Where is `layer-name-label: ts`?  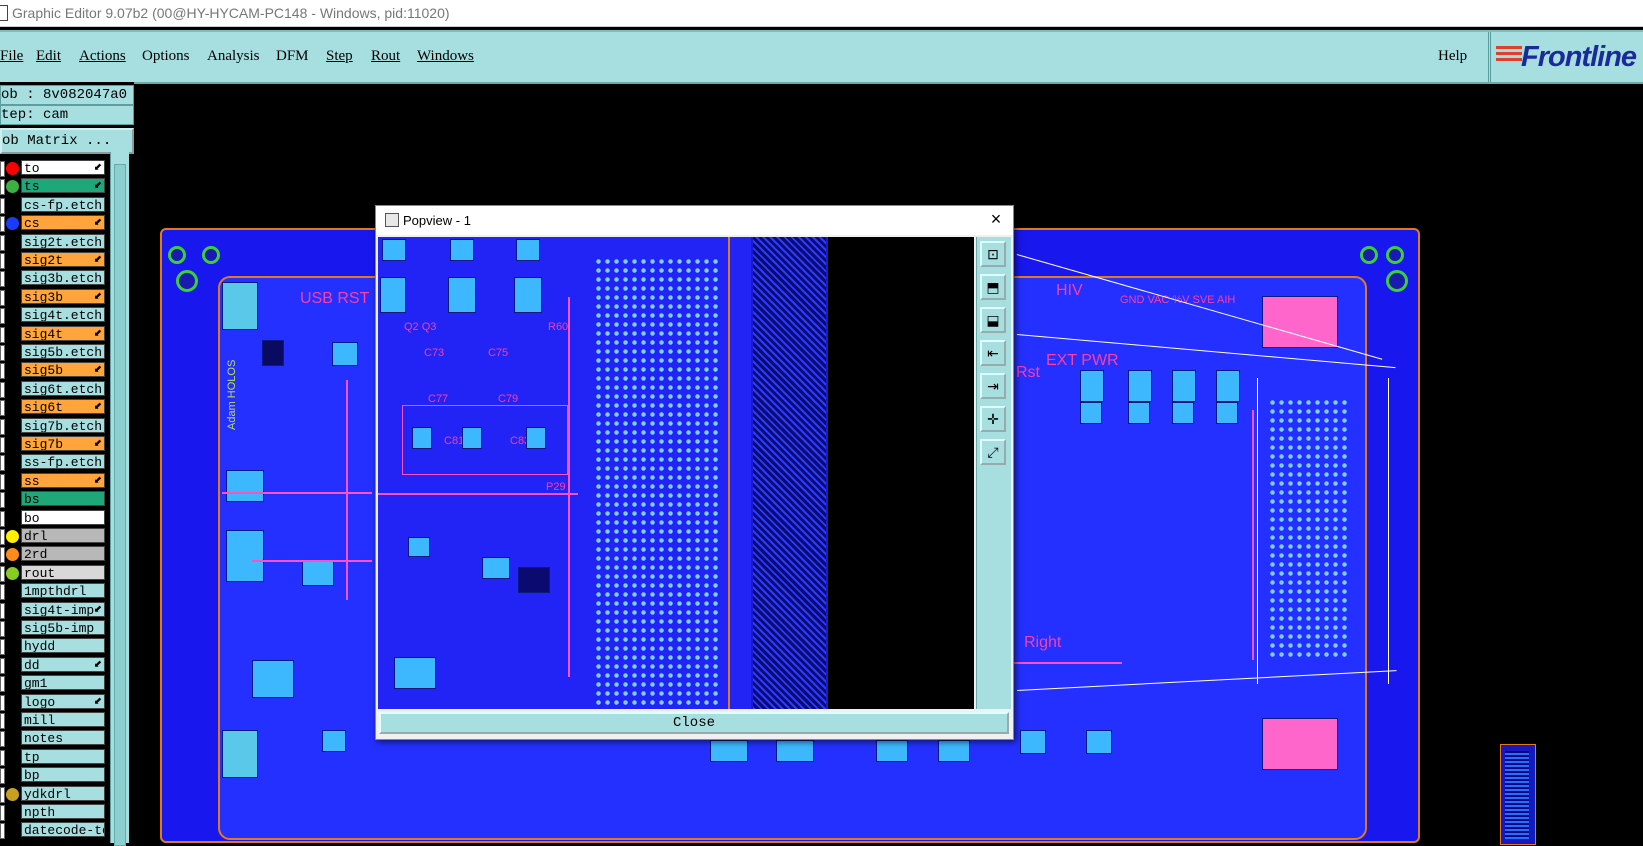
layer-name-label: ts is located at coordinates (63, 186).